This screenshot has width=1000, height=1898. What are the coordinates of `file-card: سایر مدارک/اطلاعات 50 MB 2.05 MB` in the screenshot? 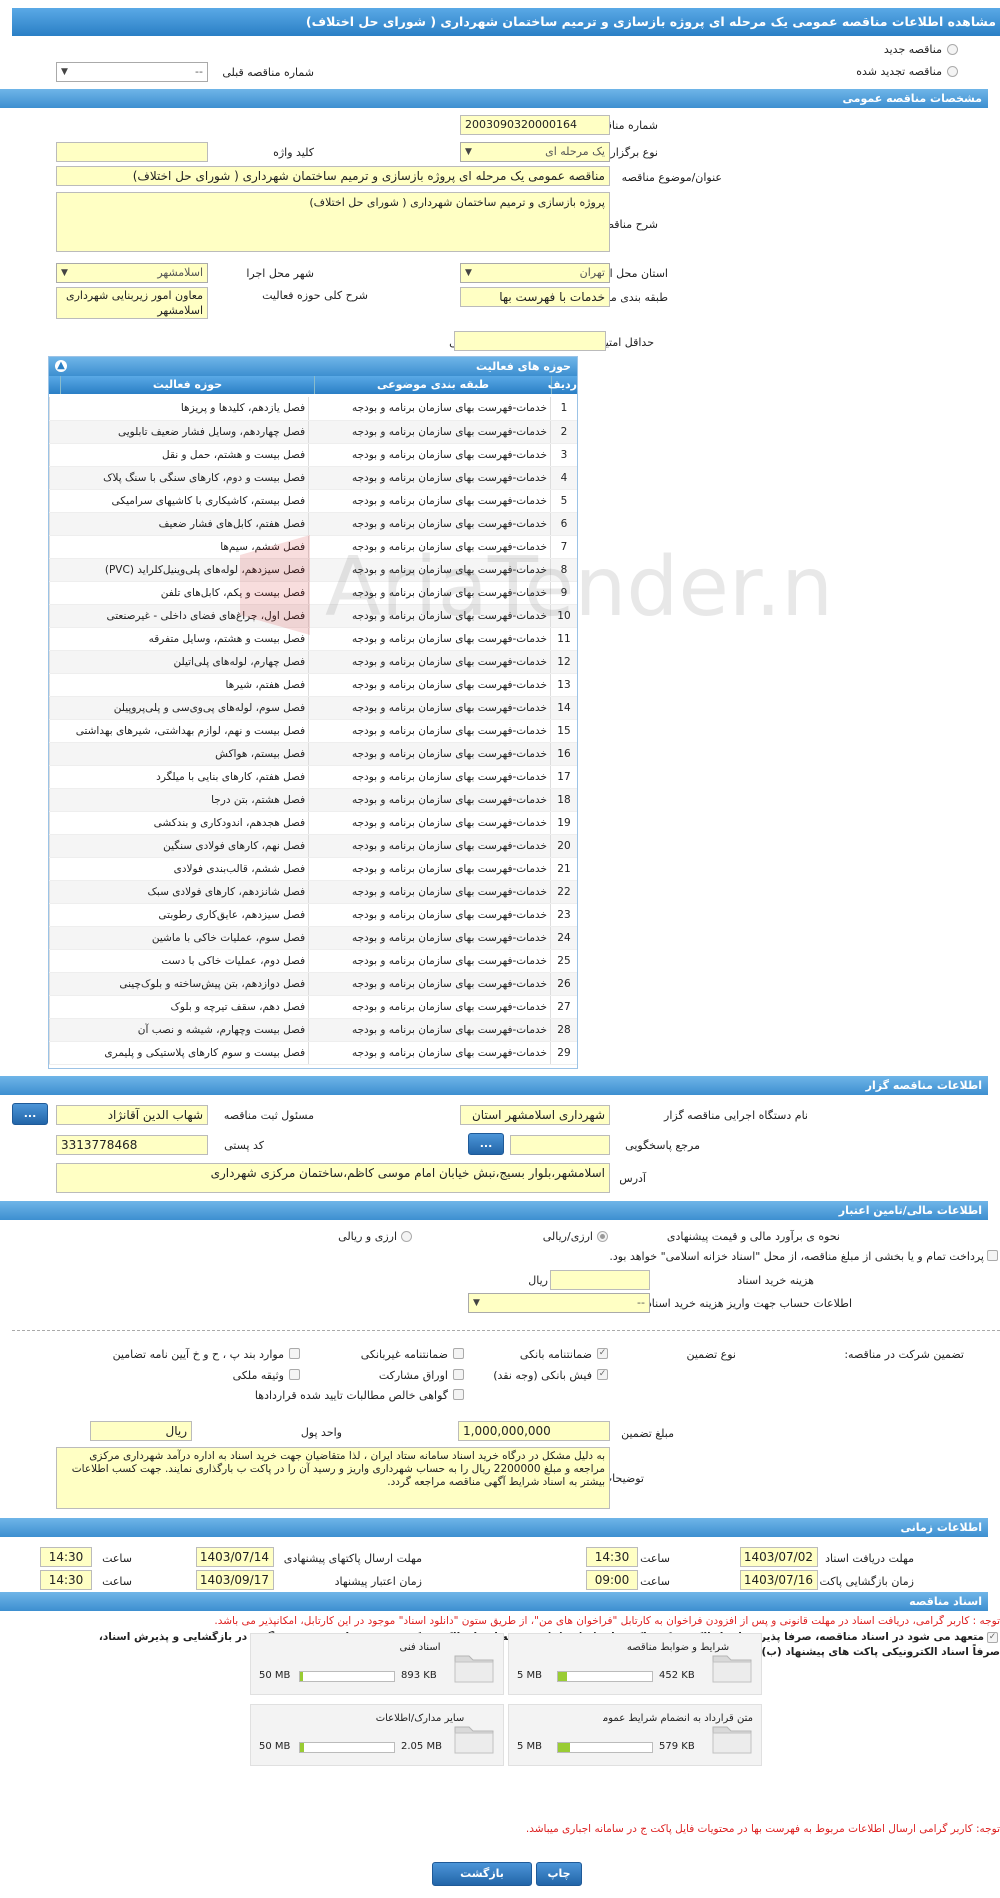 It's located at (377, 1735).